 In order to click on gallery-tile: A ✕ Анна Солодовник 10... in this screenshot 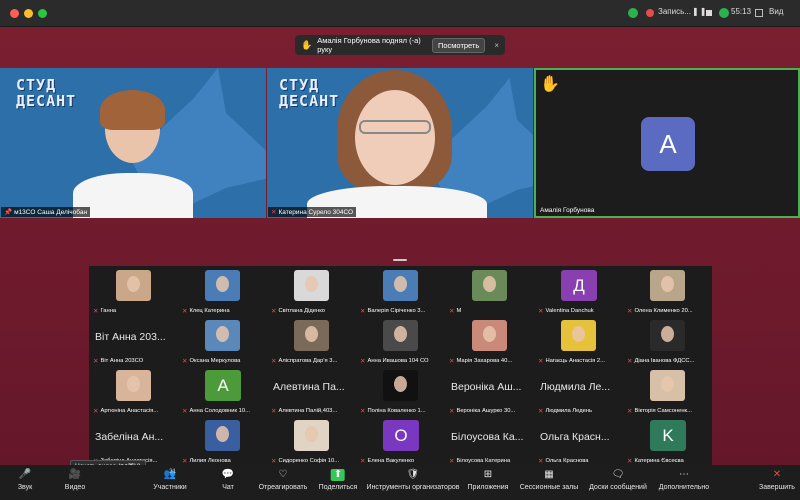, I will do `click(222, 391)`.